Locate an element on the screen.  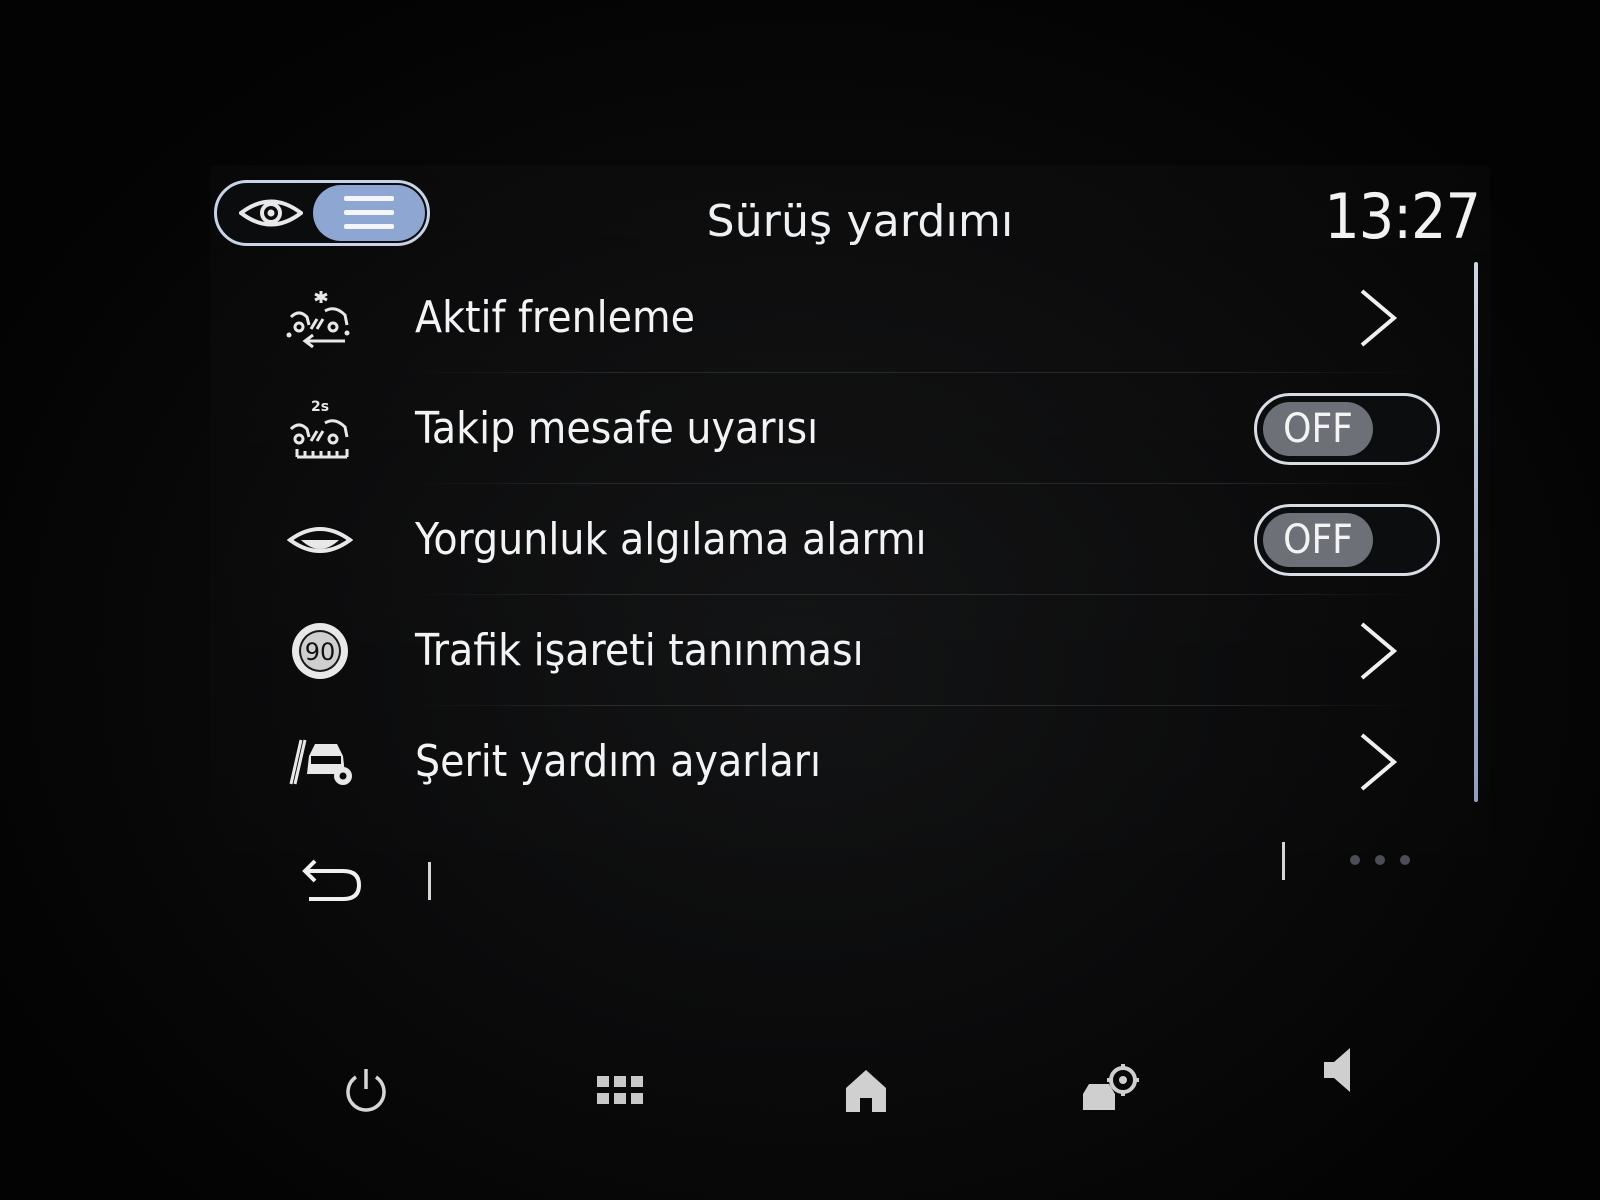
apps-grid-icon is located at coordinates (620, 1090).